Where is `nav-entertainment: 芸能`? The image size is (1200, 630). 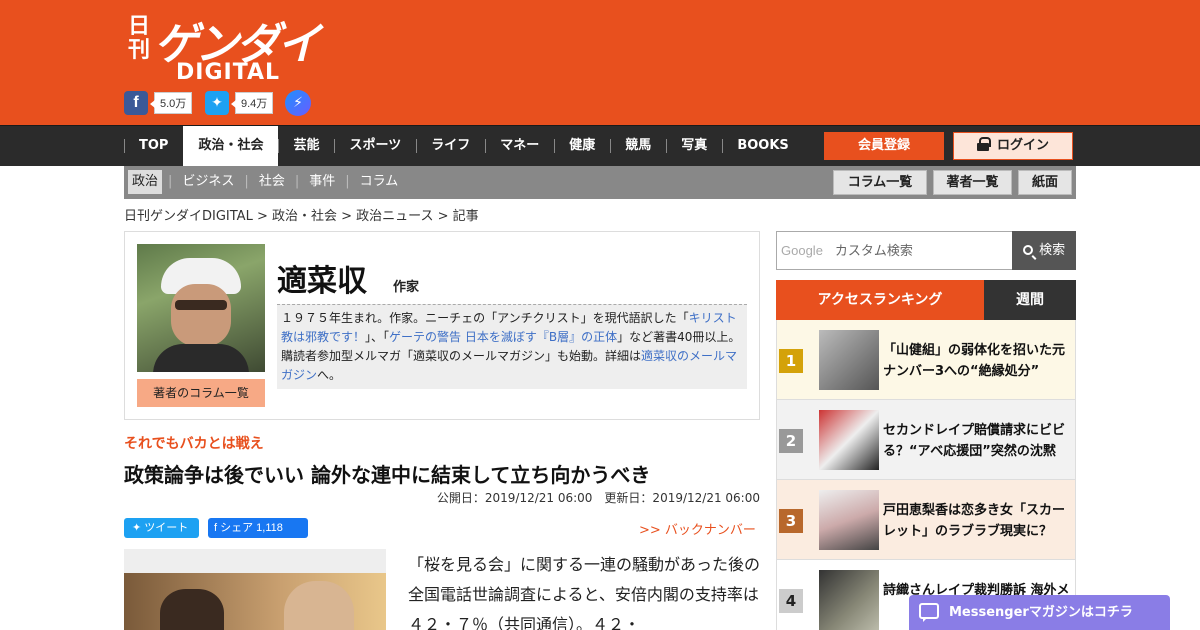 nav-entertainment: 芸能 is located at coordinates (306, 146).